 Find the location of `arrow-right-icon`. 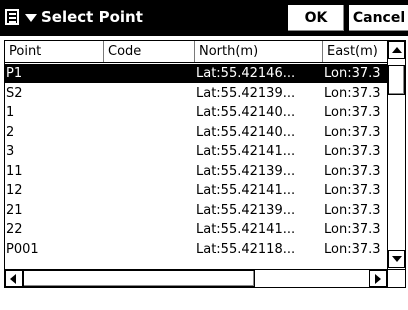

arrow-right-icon is located at coordinates (378, 279).